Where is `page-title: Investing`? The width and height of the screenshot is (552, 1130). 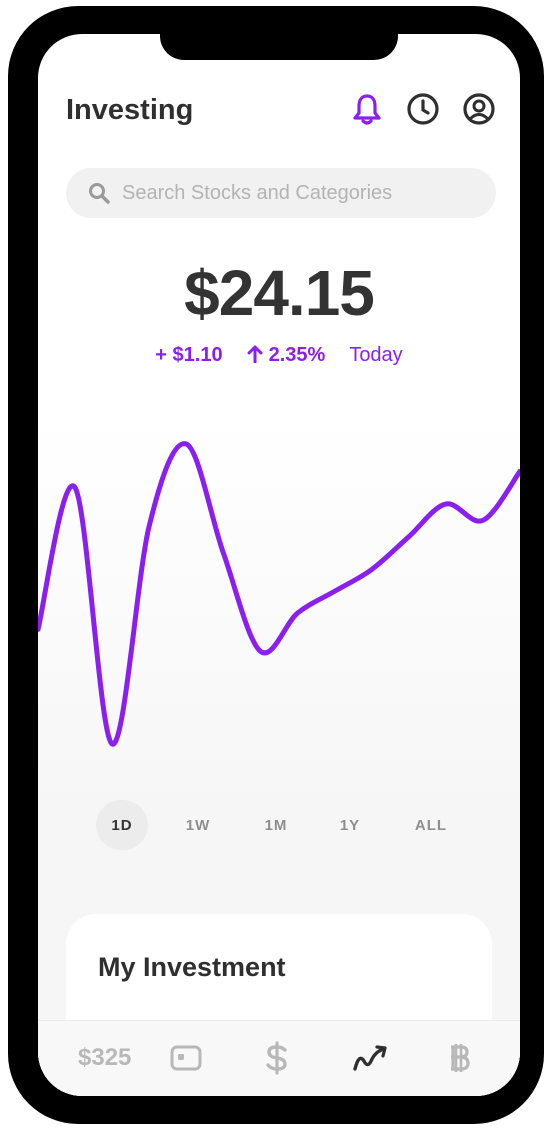 page-title: Investing is located at coordinates (130, 110).